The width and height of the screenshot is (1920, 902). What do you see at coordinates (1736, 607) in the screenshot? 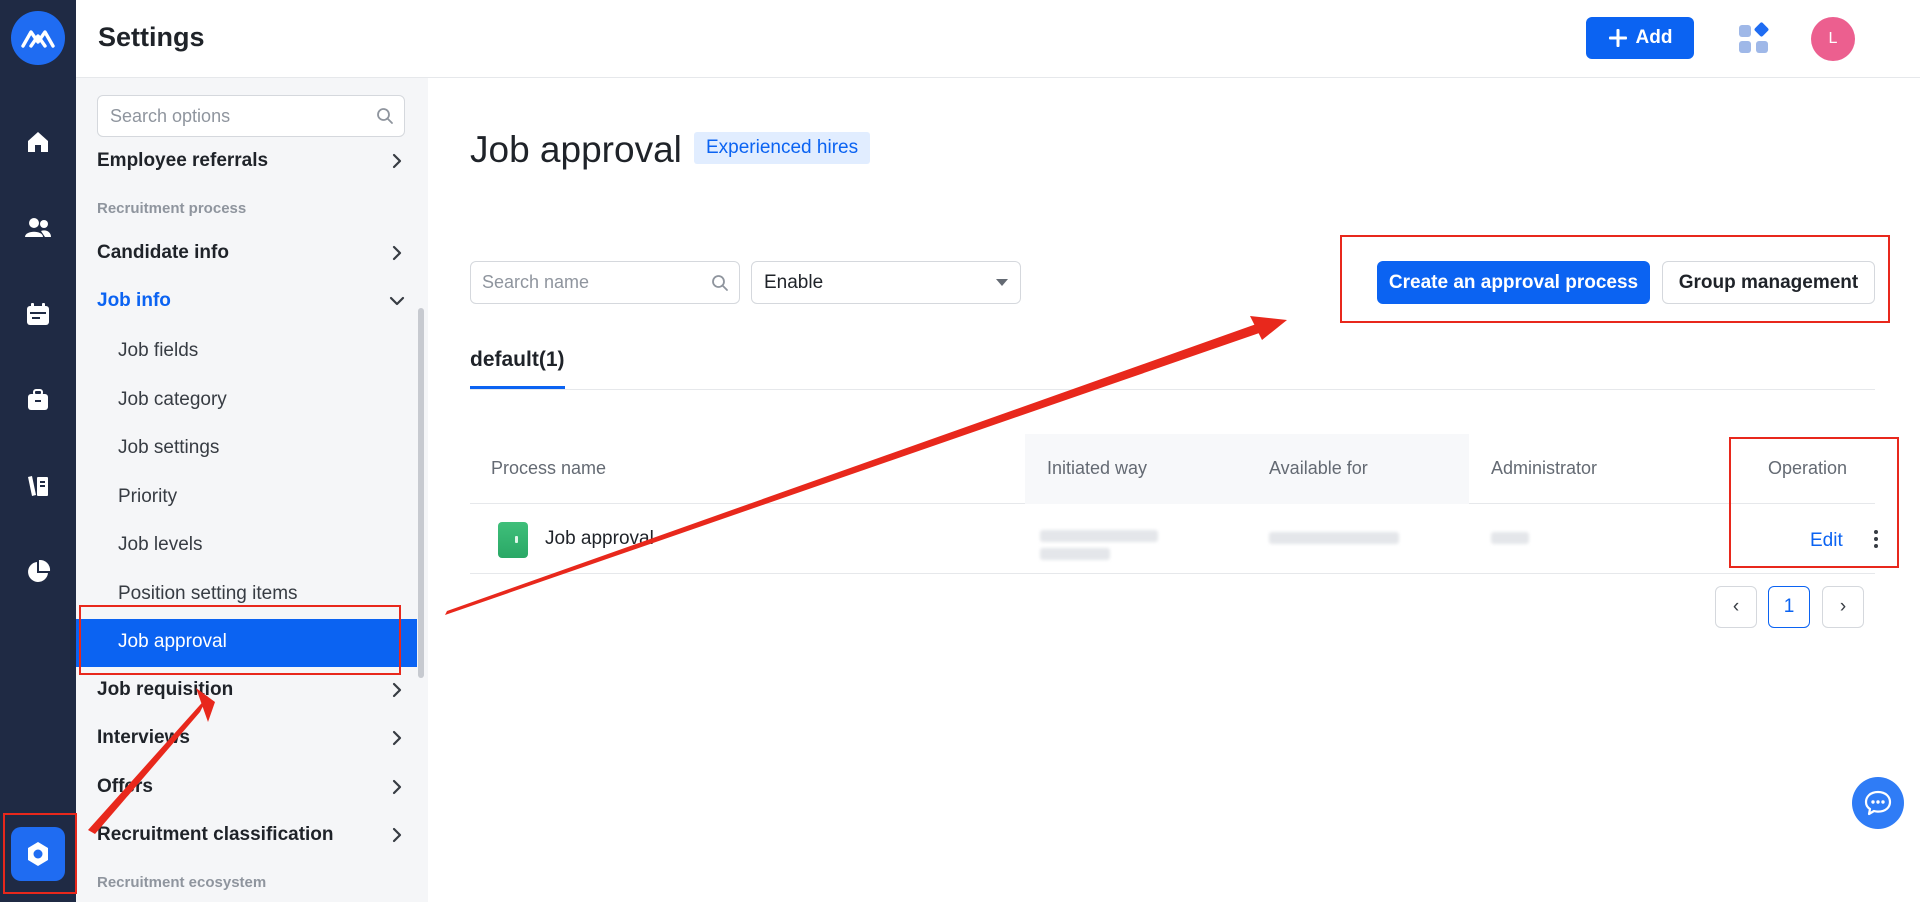
I see `pagination-prev-button: ‹` at bounding box center [1736, 607].